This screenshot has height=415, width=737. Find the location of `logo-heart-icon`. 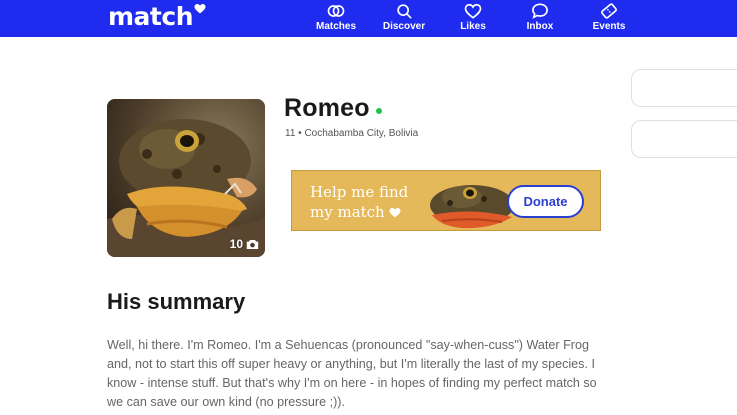

logo-heart-icon is located at coordinates (200, 9).